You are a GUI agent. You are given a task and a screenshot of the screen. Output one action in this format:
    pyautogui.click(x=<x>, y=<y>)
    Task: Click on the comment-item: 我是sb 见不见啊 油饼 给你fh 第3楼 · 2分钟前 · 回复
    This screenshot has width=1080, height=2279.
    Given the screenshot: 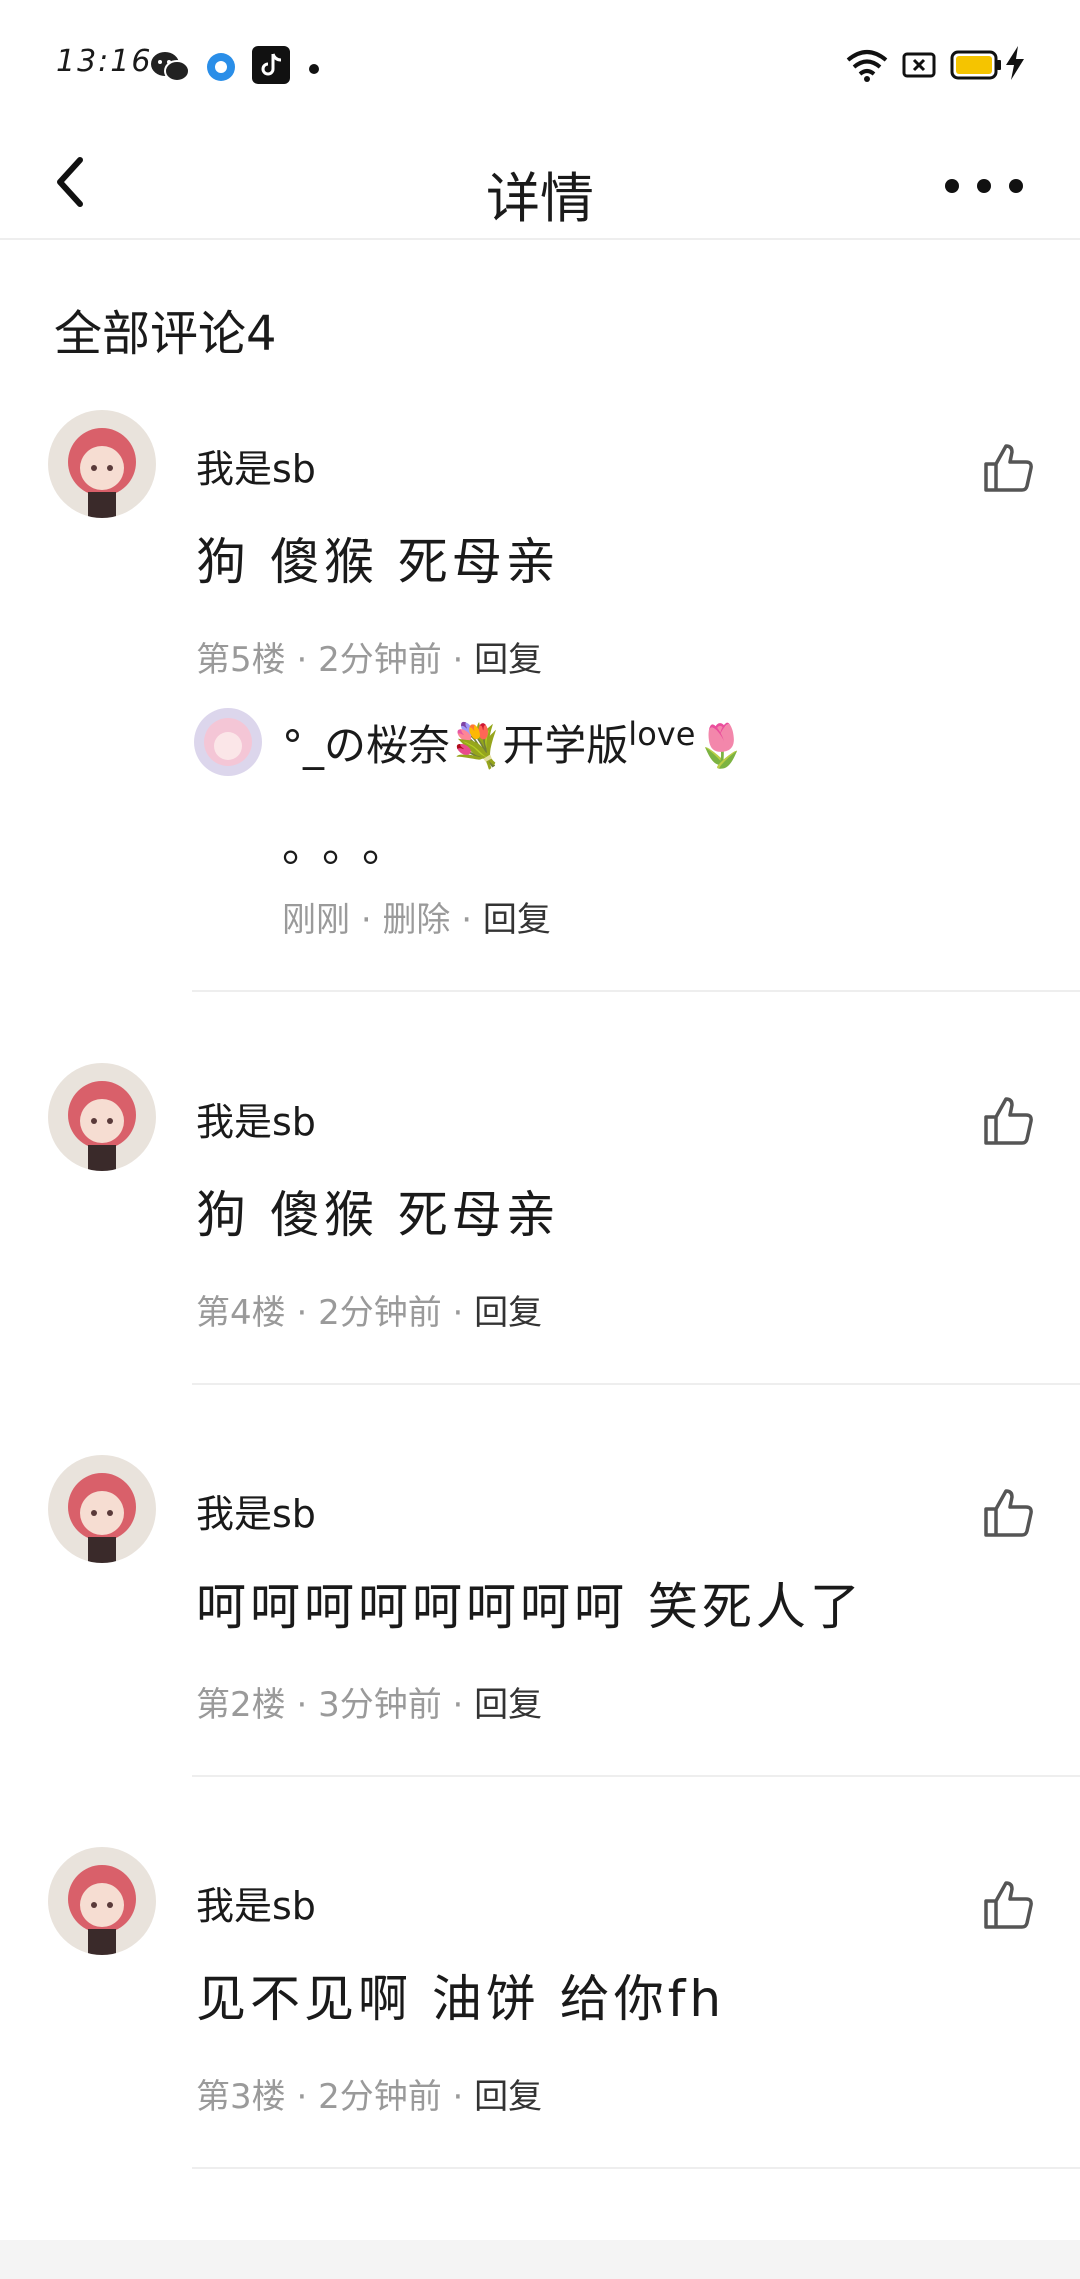 What is the action you would take?
    pyautogui.click(x=540, y=2009)
    